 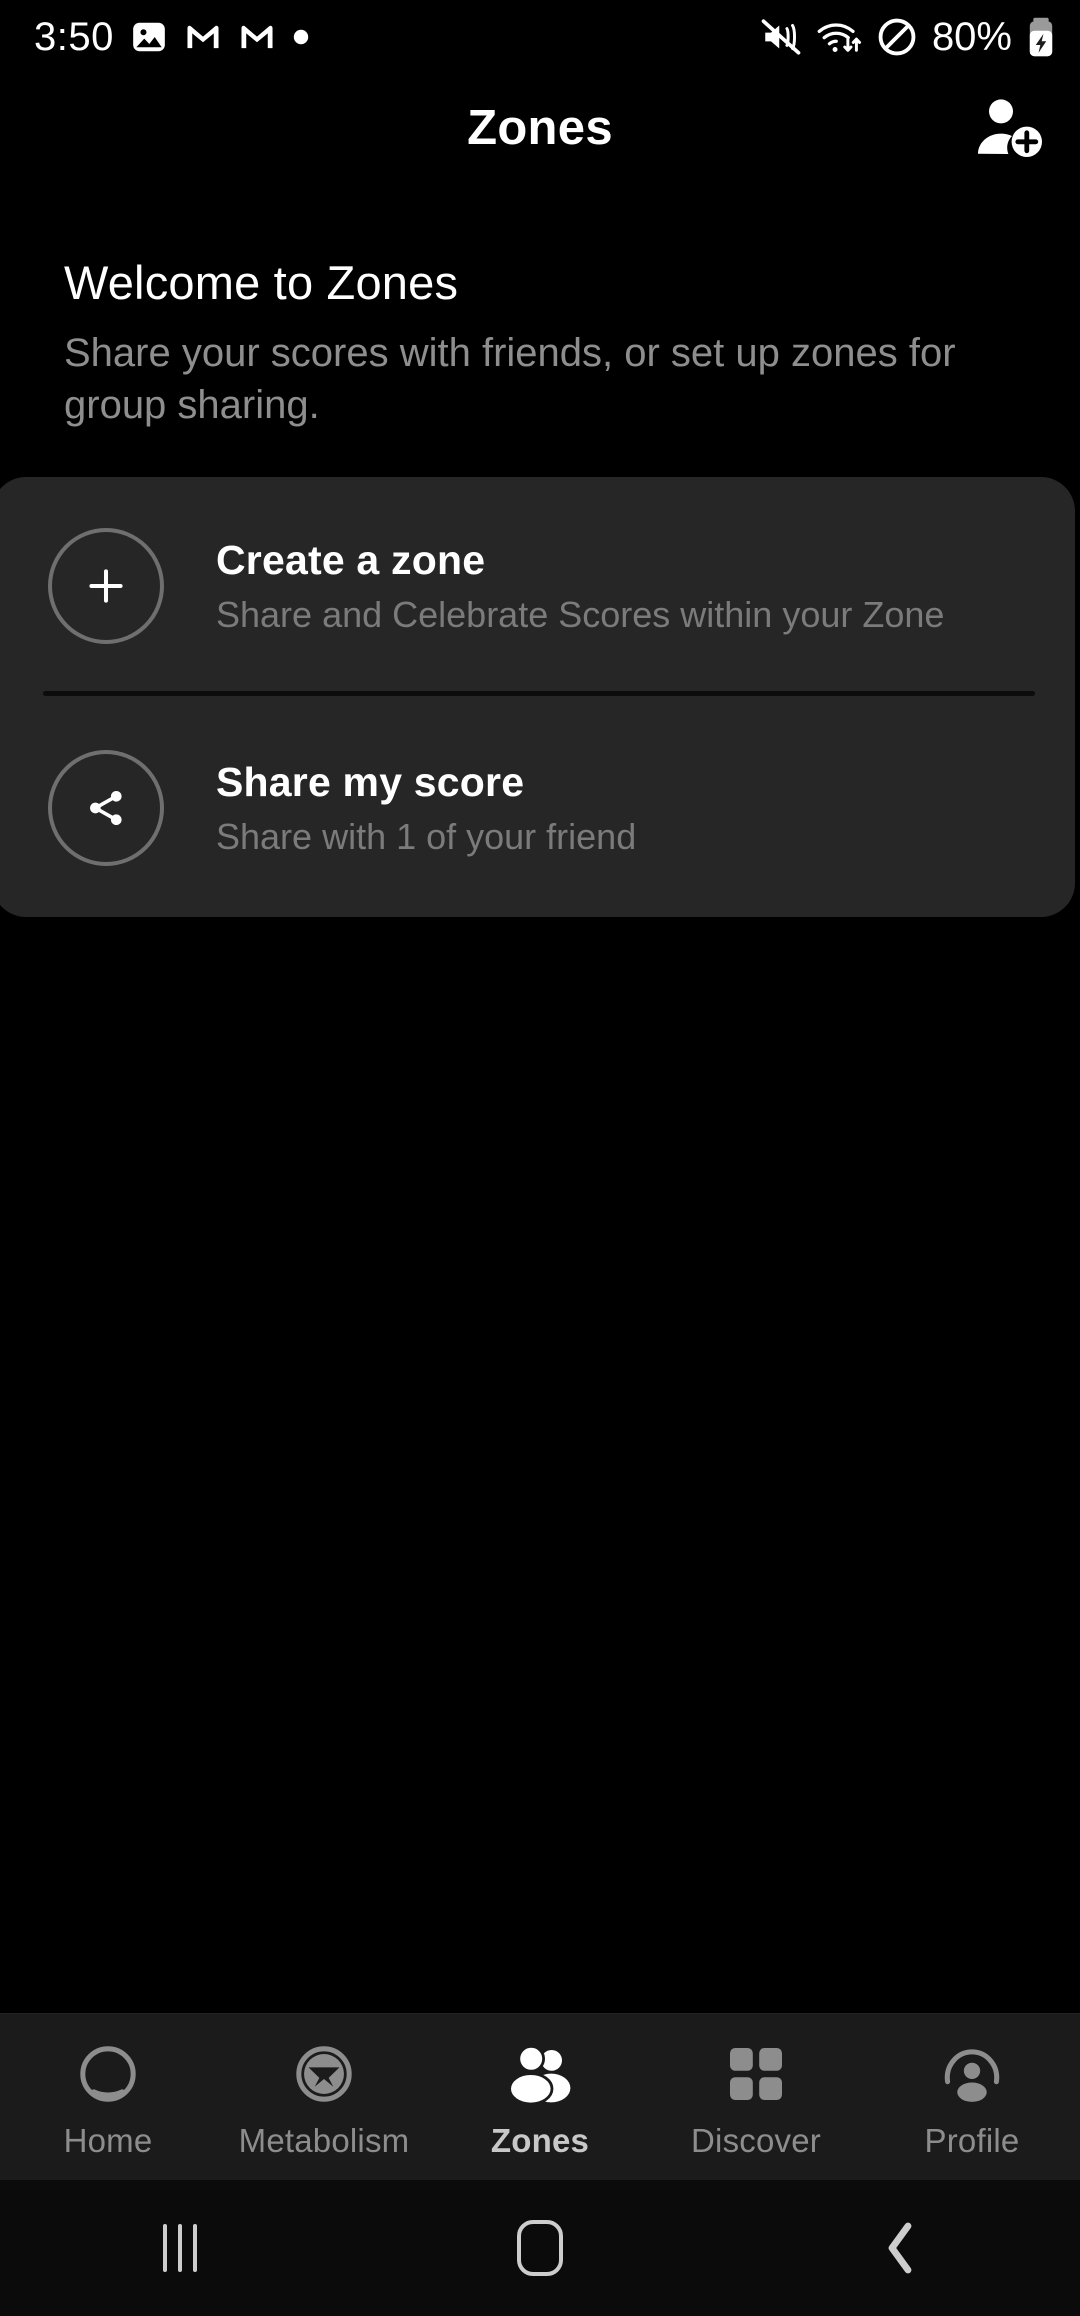 I want to click on create-zone-title: Create a zone, so click(x=351, y=559).